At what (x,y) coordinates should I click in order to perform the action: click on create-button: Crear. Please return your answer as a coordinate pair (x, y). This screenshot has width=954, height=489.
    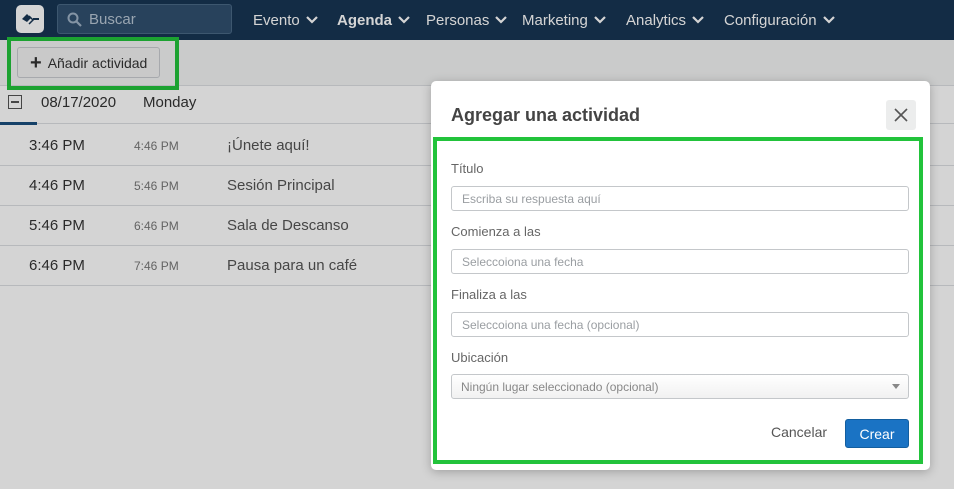
    Looking at the image, I should click on (877, 433).